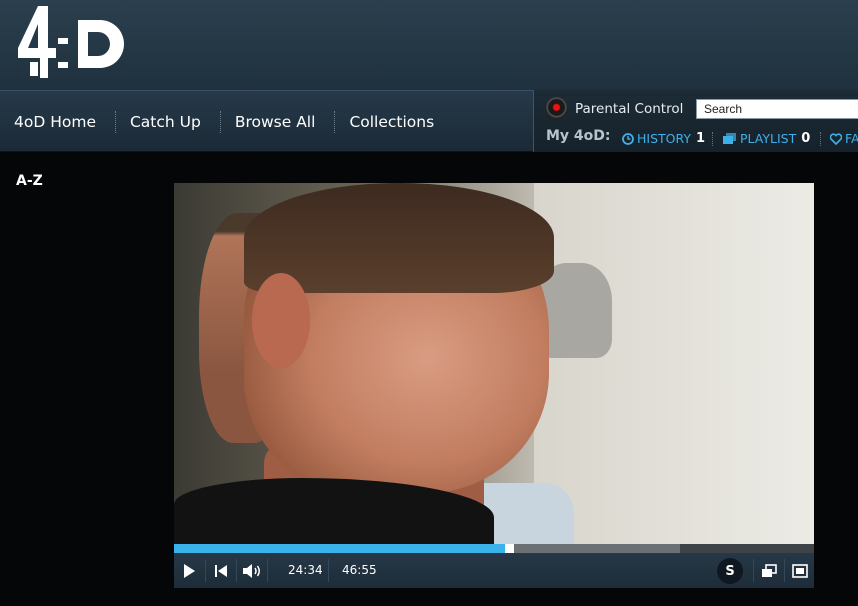  Describe the element at coordinates (851, 138) in the screenshot. I see `favourites-label: FA` at that location.